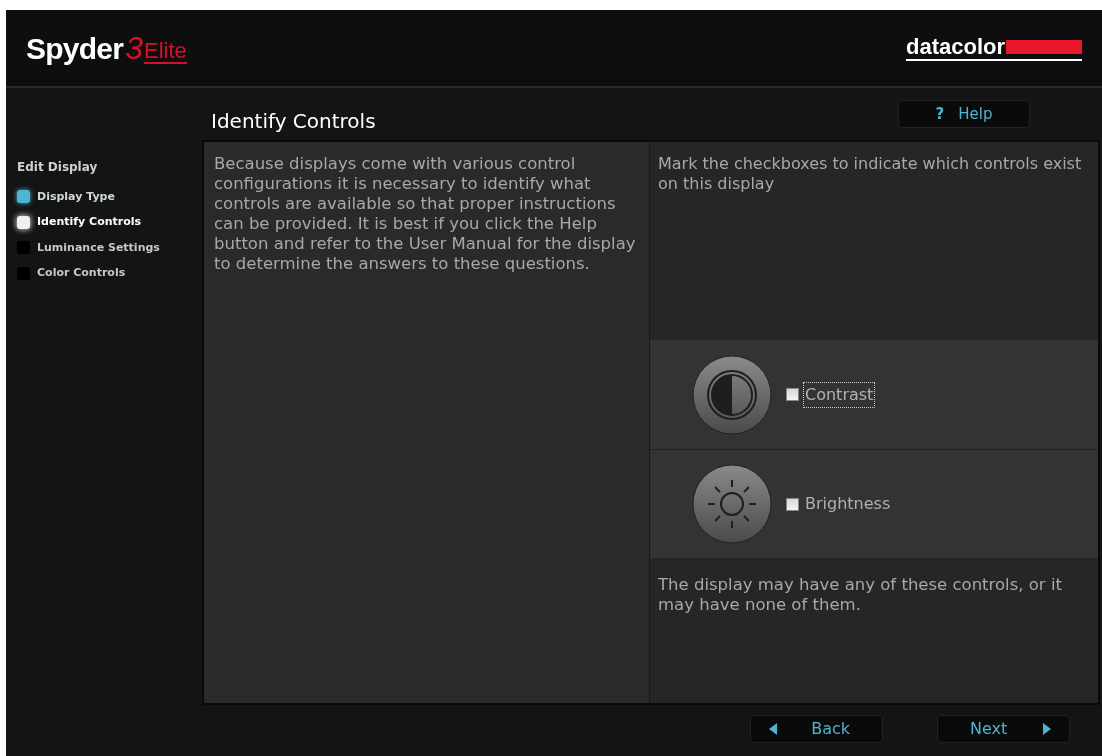 The height and width of the screenshot is (756, 1102). I want to click on next-button: Next, so click(1003, 729).